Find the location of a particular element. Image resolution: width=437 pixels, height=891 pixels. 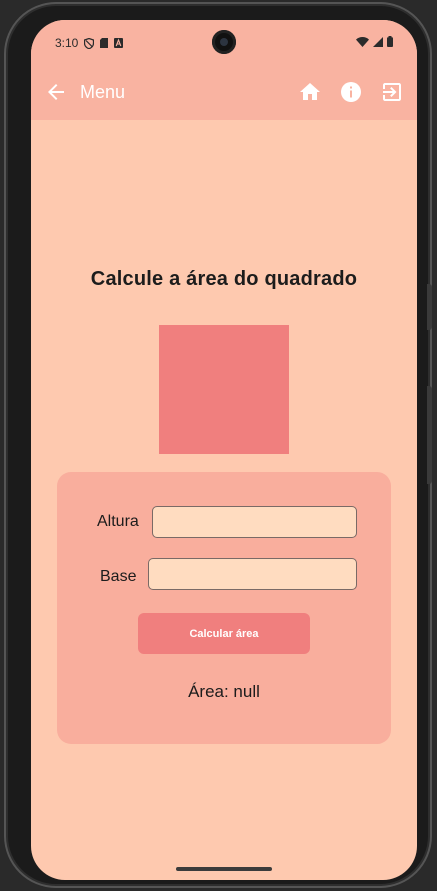

a-badge-icon is located at coordinates (119, 43).